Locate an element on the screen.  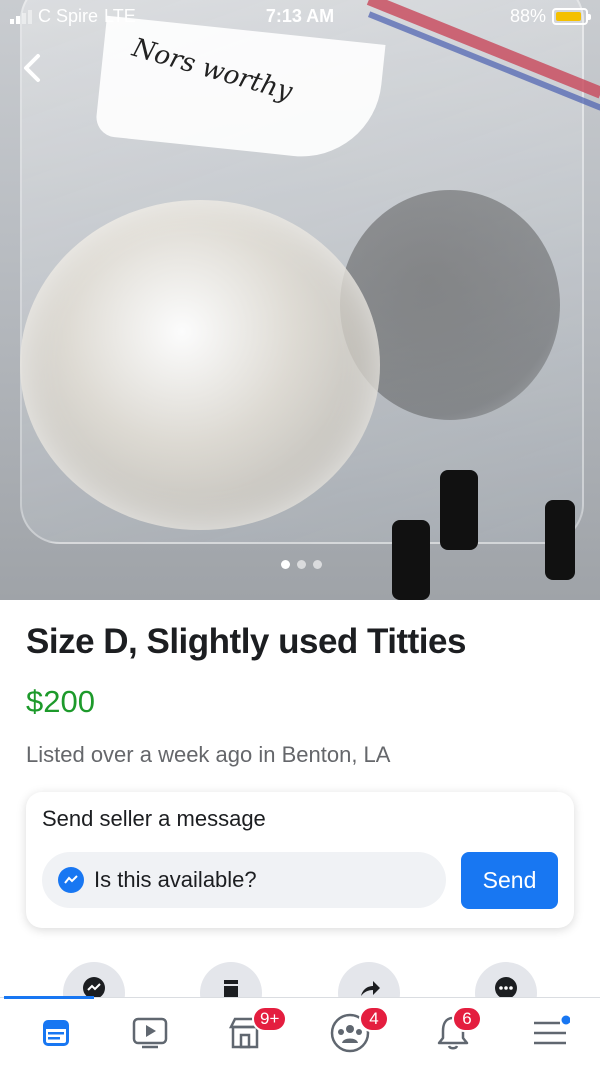
message-input: Is this available? is located at coordinates (244, 880).